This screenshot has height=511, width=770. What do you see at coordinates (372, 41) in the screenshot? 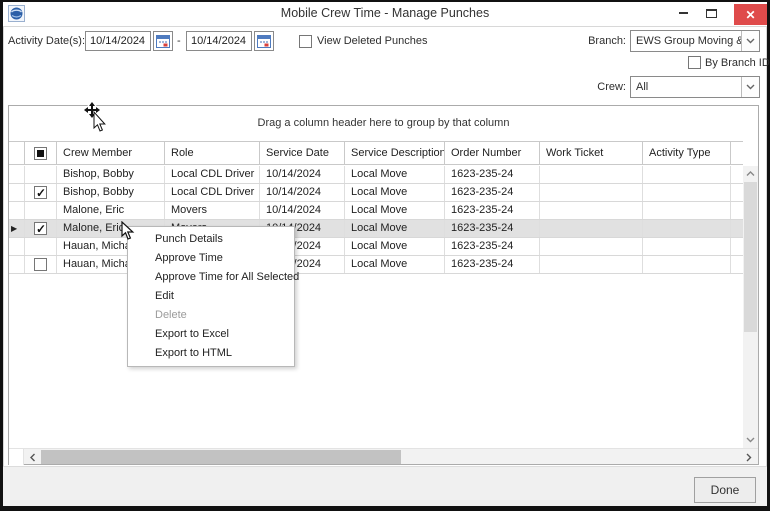
I see `view-deleted-label: View Deleted Punches` at bounding box center [372, 41].